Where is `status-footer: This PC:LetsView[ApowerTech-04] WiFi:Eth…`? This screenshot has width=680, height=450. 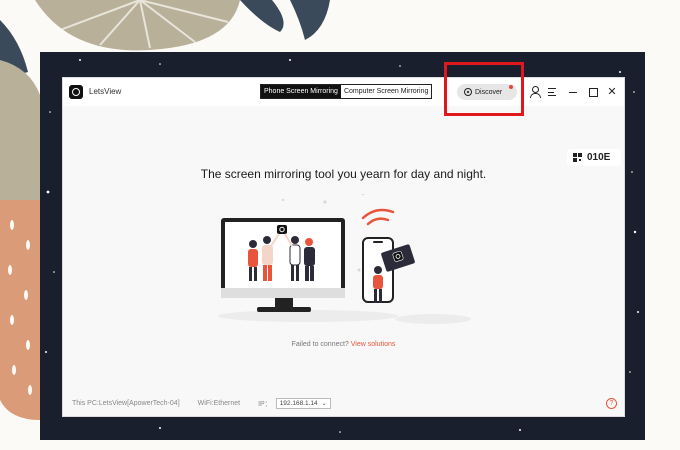
status-footer: This PC:LetsView[ApowerTech-04] WiFi:Eth… is located at coordinates (201, 403).